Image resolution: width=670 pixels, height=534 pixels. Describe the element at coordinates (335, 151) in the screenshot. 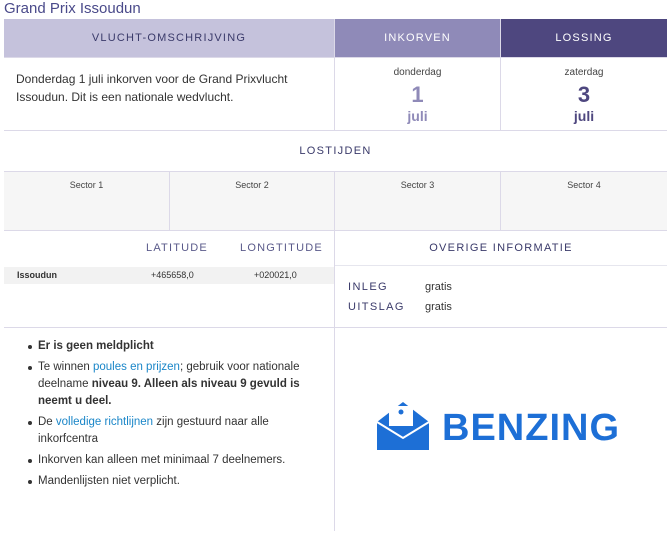

I see `lostijden-title: LOSTIJDEN` at that location.